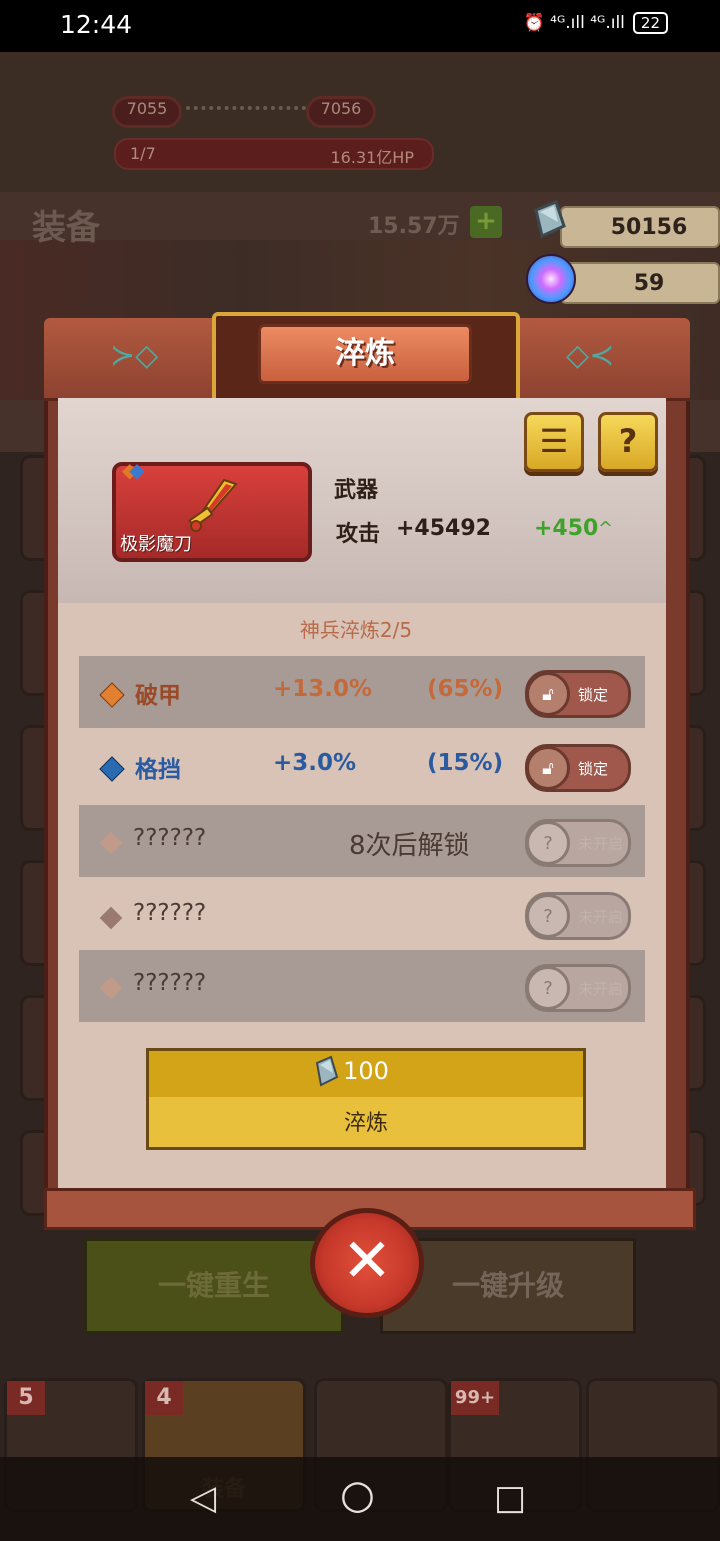  What do you see at coordinates (365, 1123) in the screenshot?
I see `refine-label: 淬炼` at bounding box center [365, 1123].